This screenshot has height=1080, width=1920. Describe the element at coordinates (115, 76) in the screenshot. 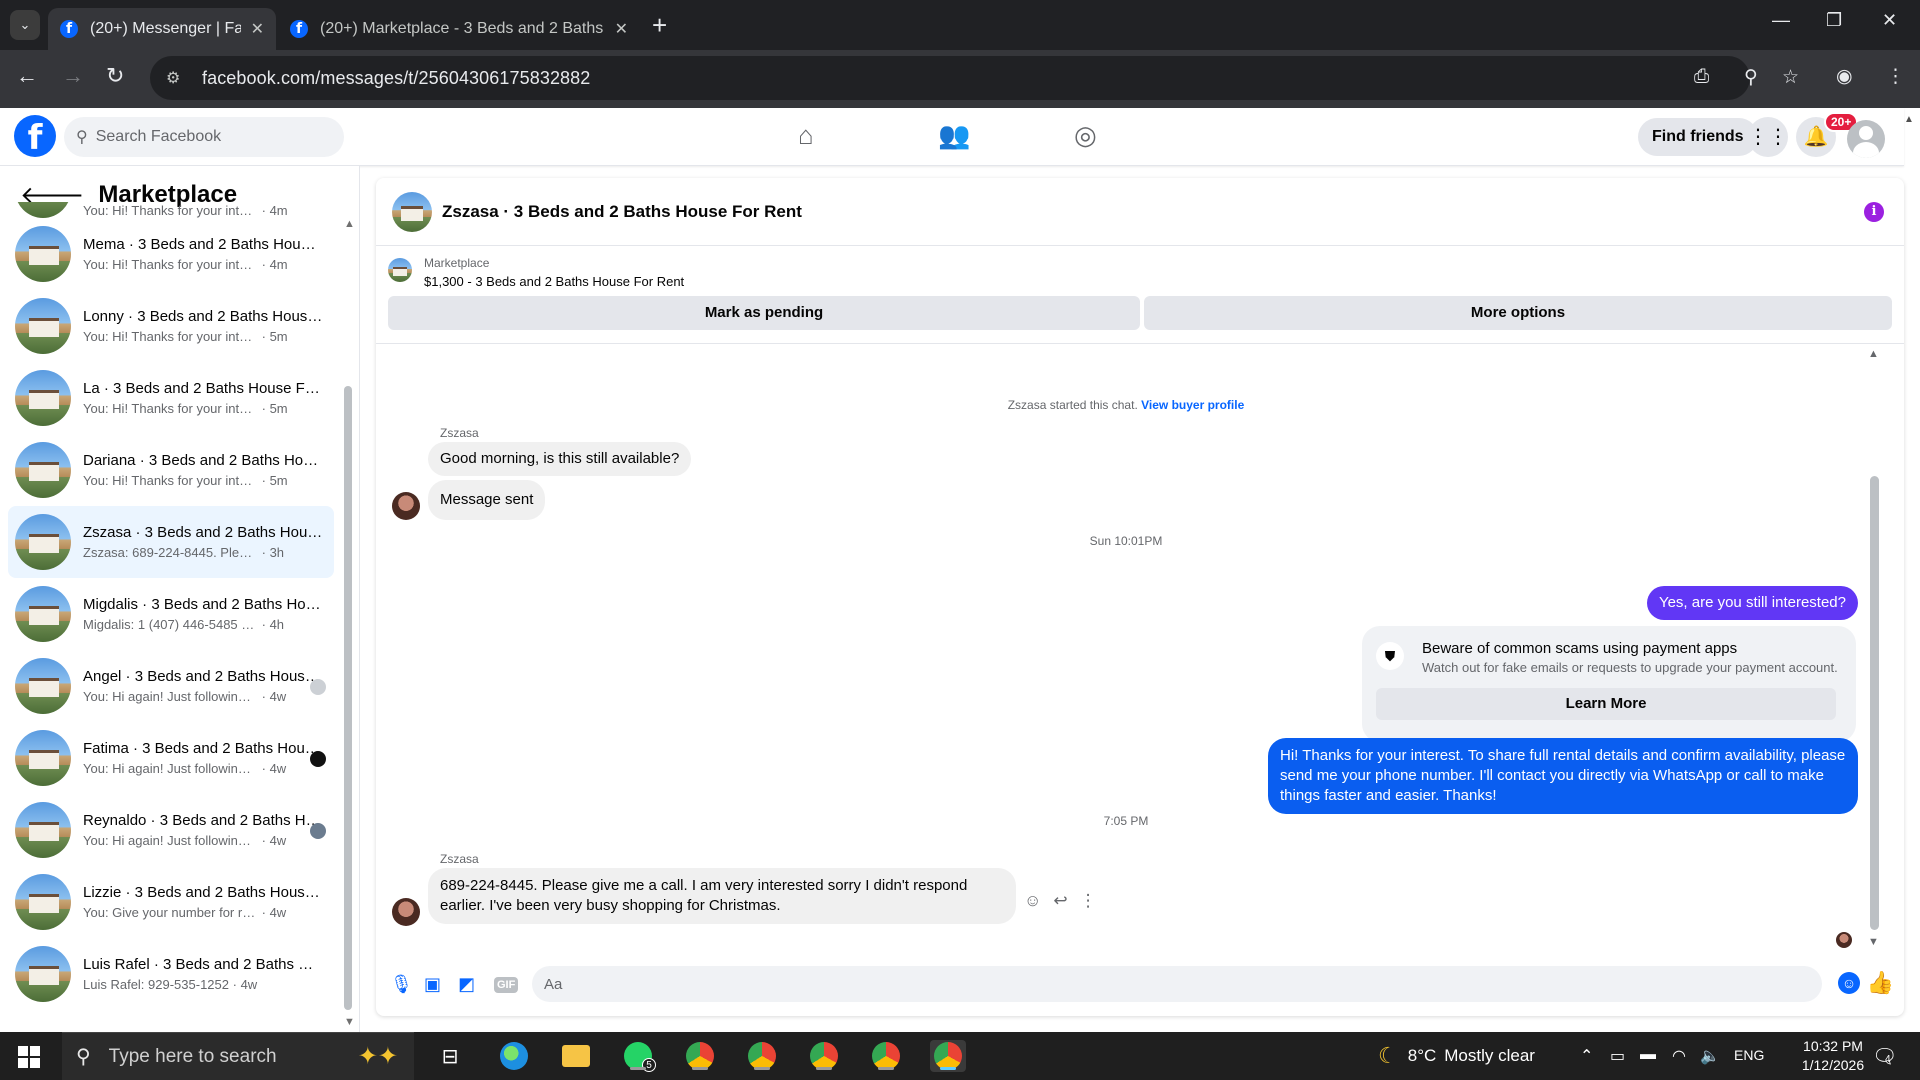

I see `reload-icon: ↻` at that location.